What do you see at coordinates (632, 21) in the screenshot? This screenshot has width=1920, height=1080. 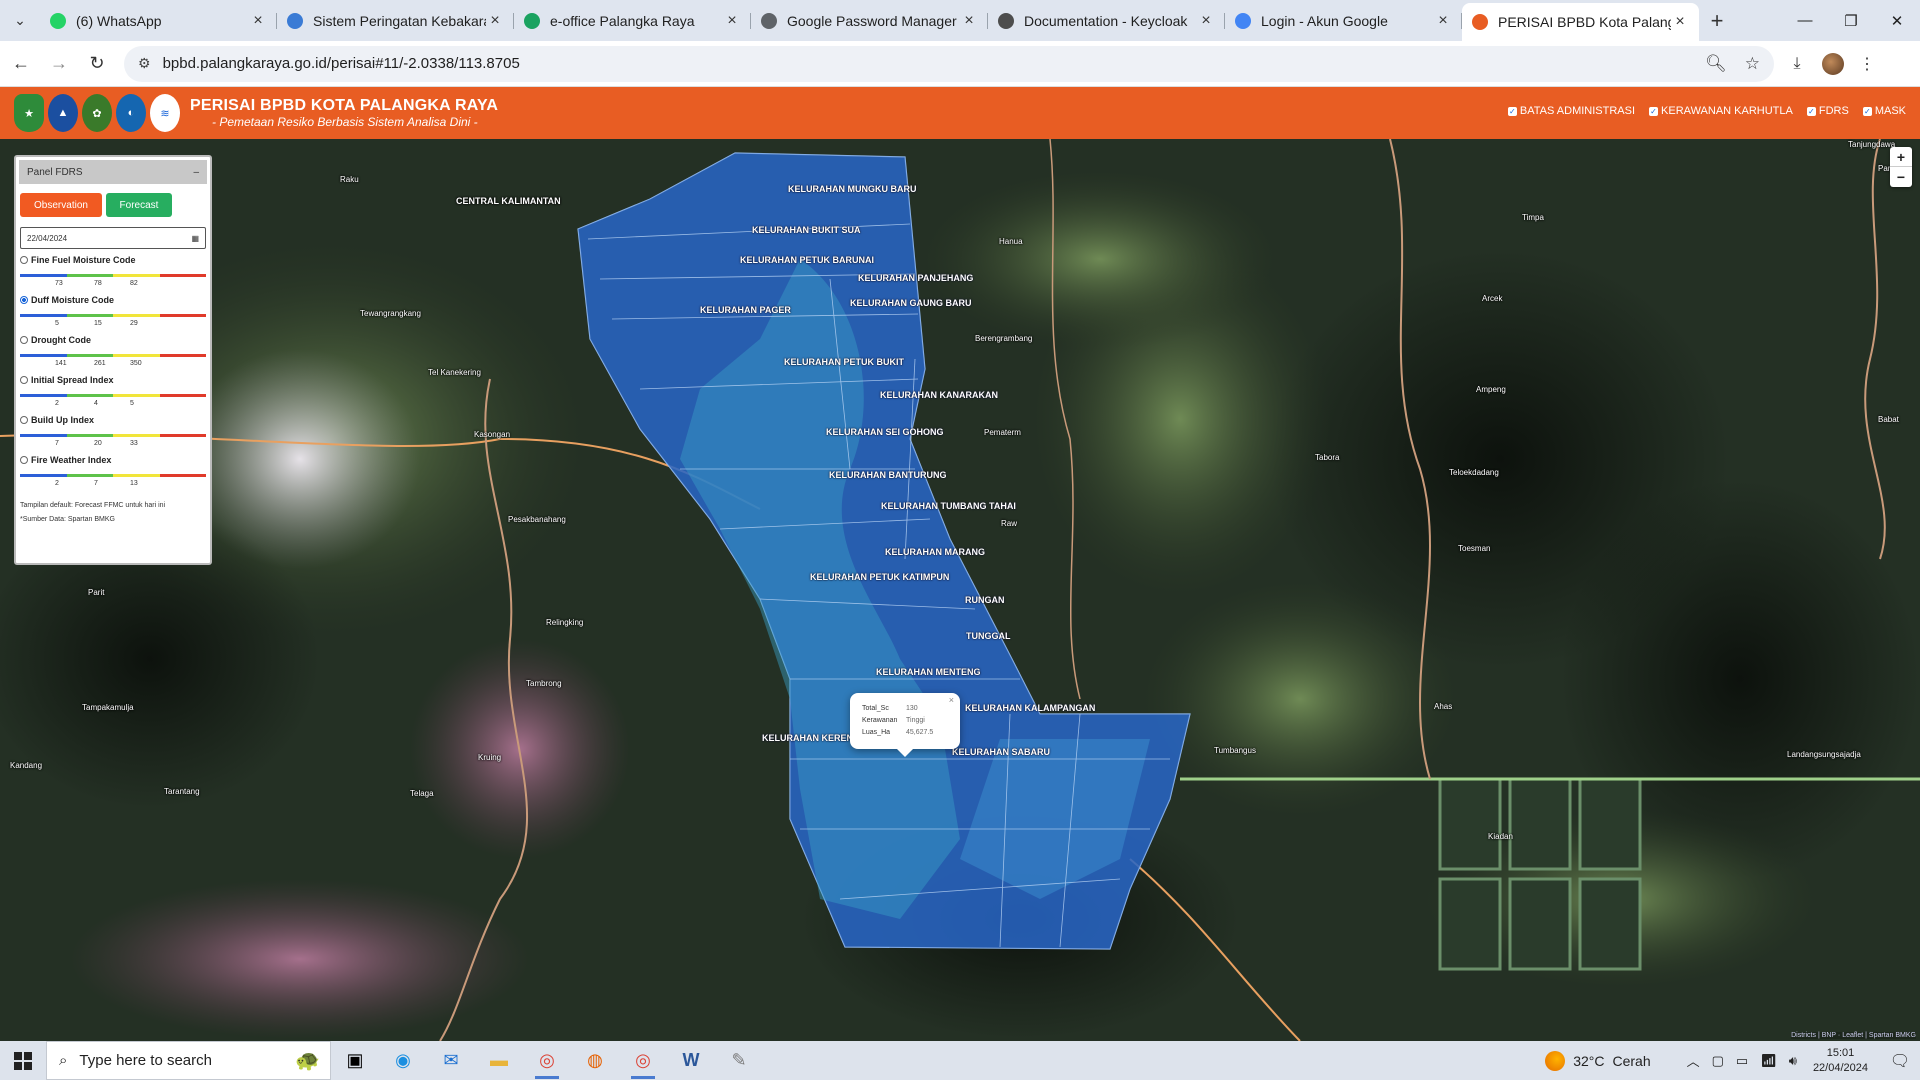 I see `browser-tab: e-office Palangka Raya ×` at bounding box center [632, 21].